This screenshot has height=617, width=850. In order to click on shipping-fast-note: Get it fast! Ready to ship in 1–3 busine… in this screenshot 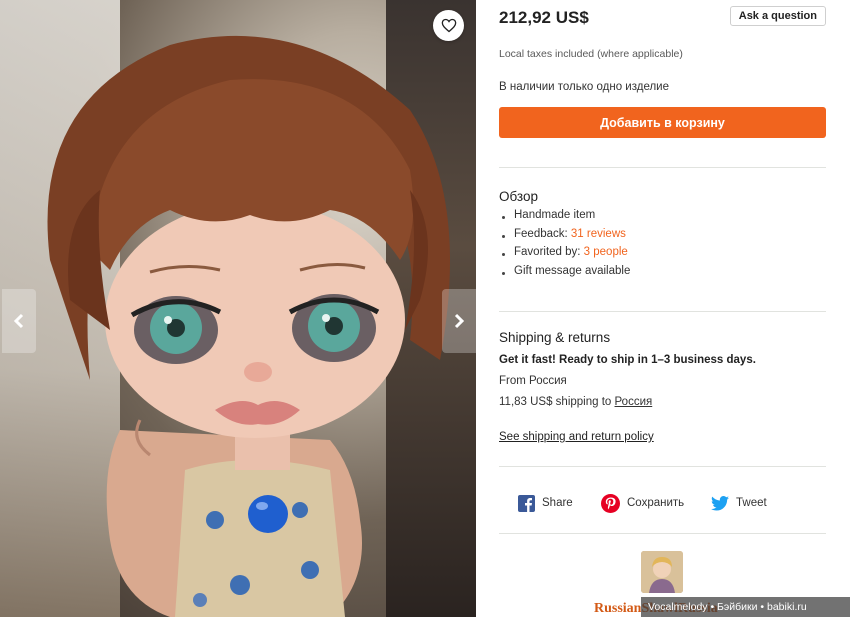, I will do `click(627, 360)`.